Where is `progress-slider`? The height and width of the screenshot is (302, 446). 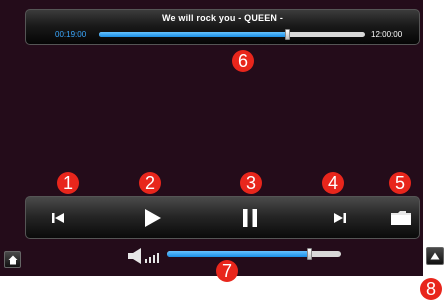 progress-slider is located at coordinates (232, 34).